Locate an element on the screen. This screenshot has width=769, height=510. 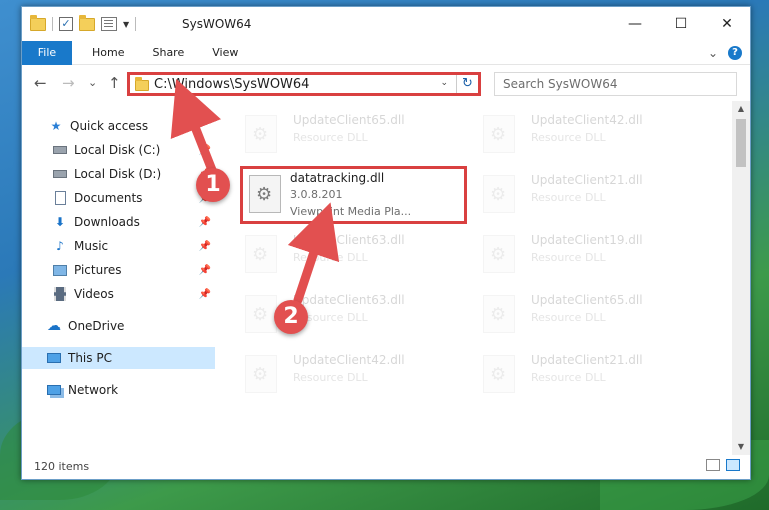
view-toggle is located at coordinates (723, 465).